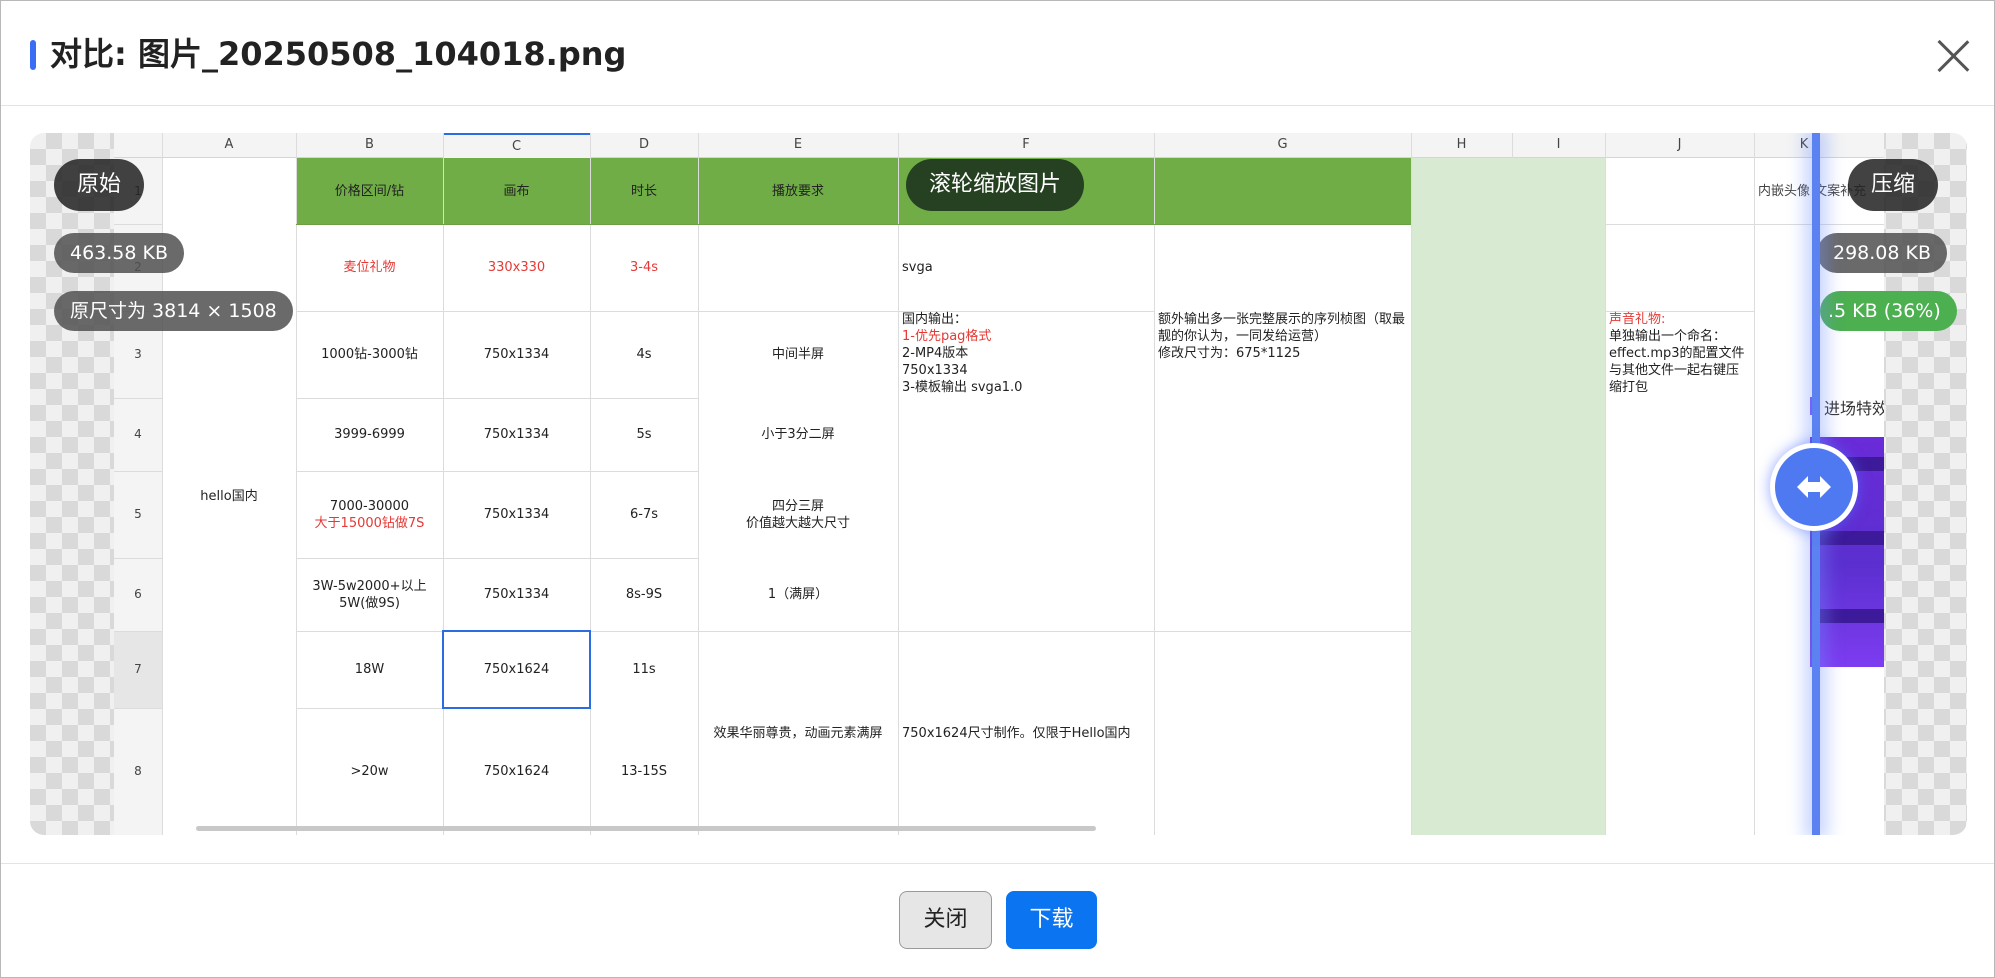 This screenshot has width=1995, height=978. Describe the element at coordinates (644, 771) in the screenshot. I see `cell-d8: 13-15S` at that location.